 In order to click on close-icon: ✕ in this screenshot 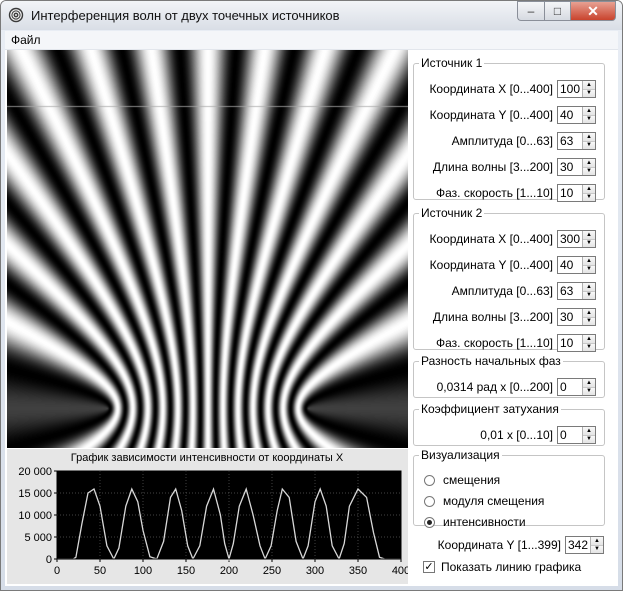, I will do `click(593, 10)`.